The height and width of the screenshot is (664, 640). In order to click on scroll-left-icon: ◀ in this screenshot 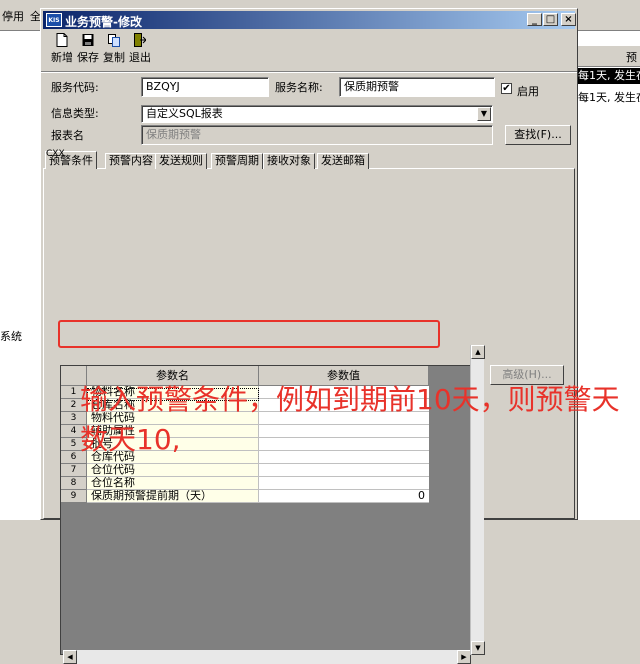, I will do `click(70, 657)`.